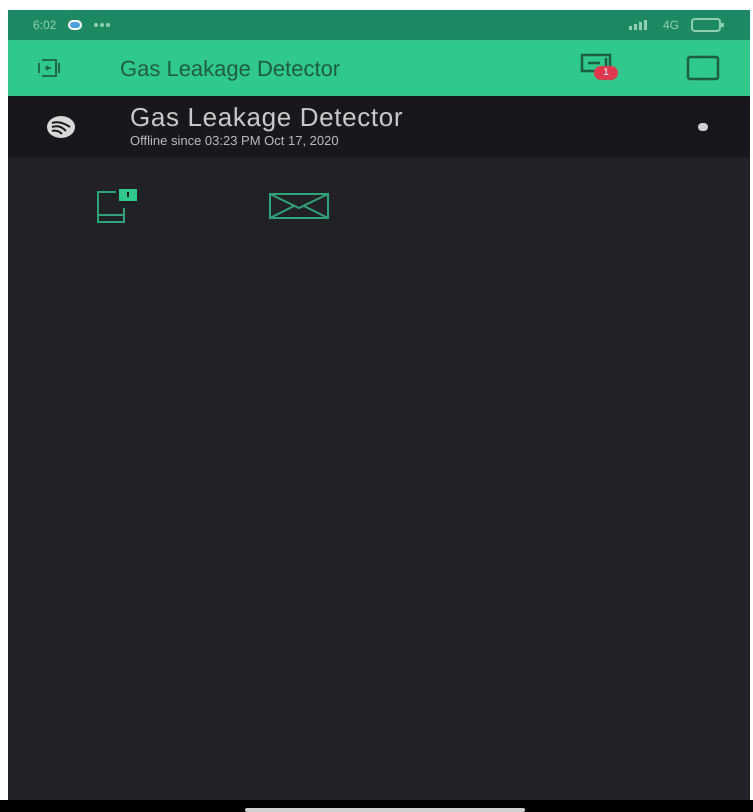 Image resolution: width=753 pixels, height=812 pixels. Describe the element at coordinates (230, 68) in the screenshot. I see `app-title: Gas Leakage Detector` at that location.